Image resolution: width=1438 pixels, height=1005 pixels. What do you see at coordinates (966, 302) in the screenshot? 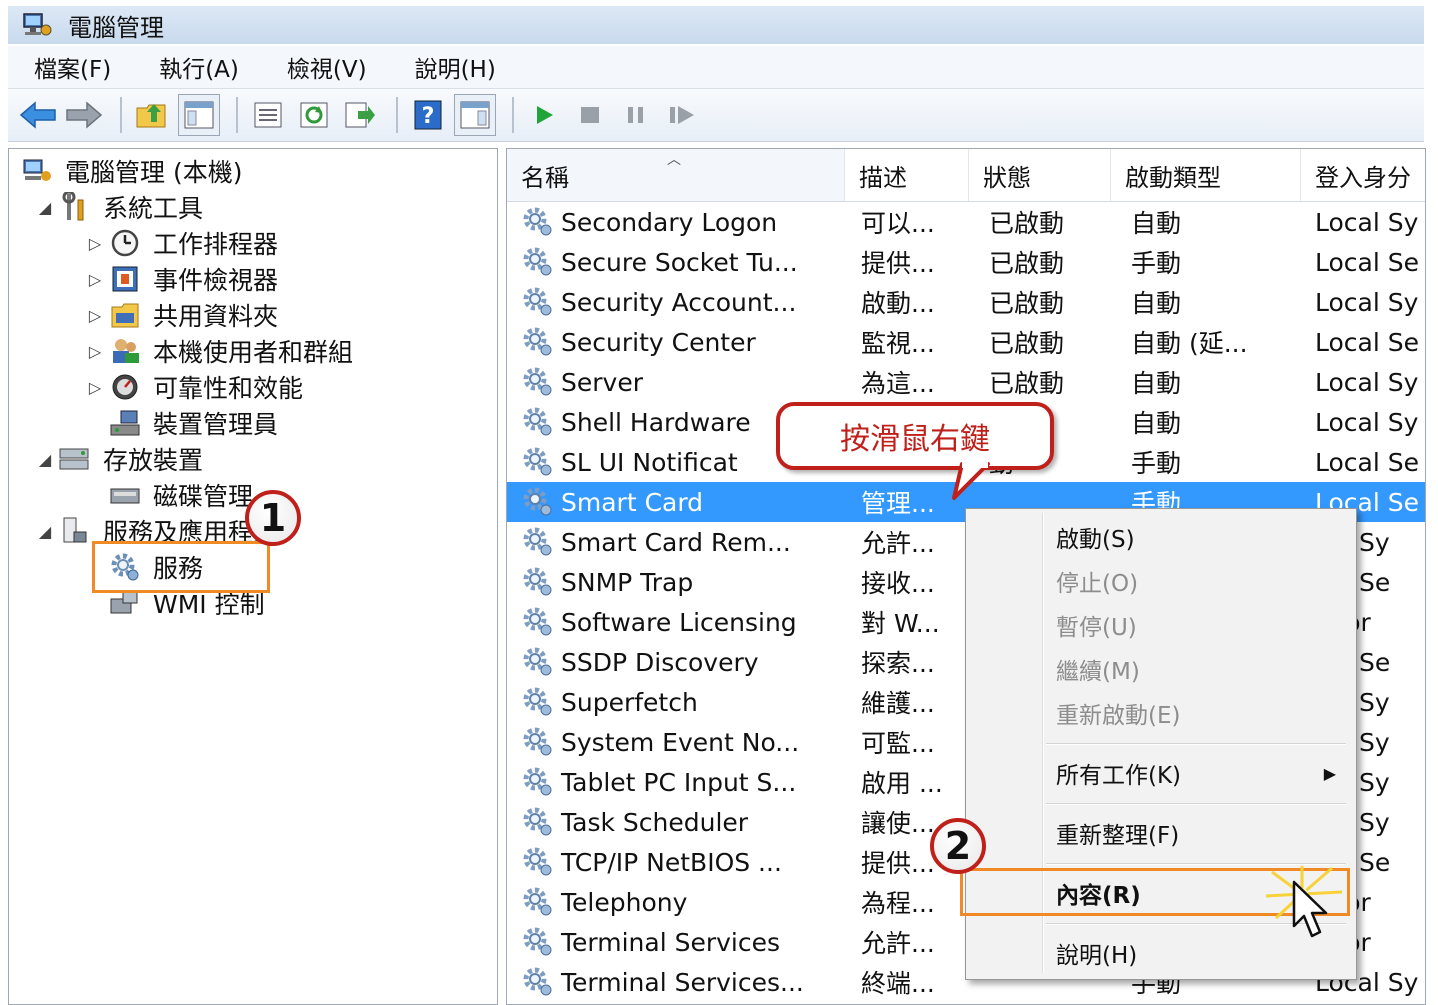
I see `service-row: Security Account... 啟動... 已啟動 自動 Local Sy` at bounding box center [966, 302].